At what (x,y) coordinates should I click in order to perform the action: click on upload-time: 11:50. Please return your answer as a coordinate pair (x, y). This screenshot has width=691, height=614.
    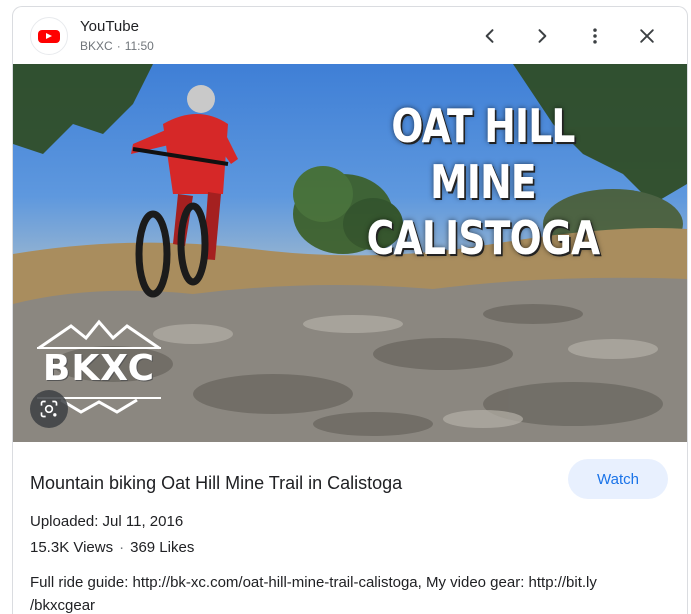
    Looking at the image, I should click on (139, 46).